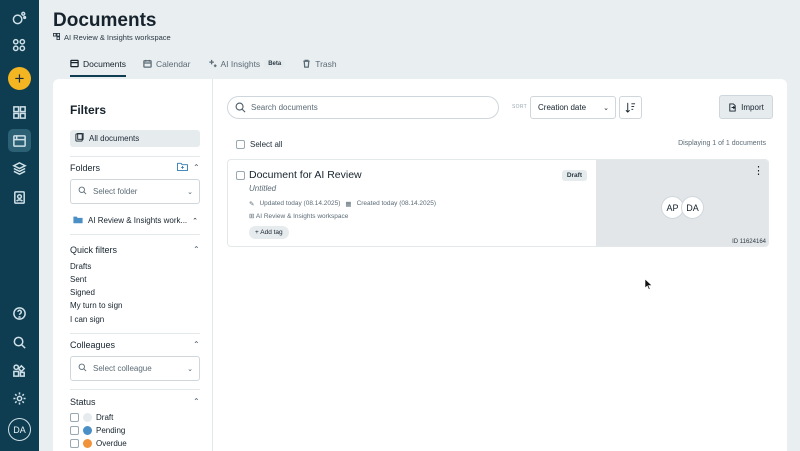 The width and height of the screenshot is (800, 451). I want to click on participant-avatar: DA, so click(692, 207).